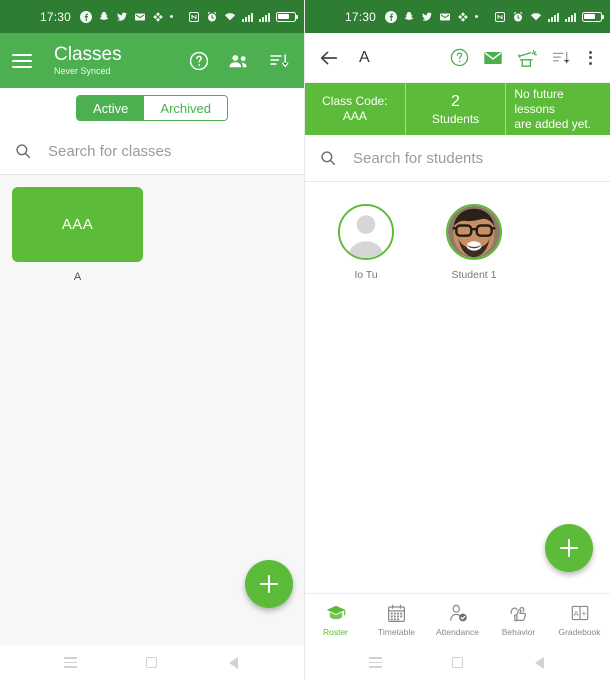 This screenshot has width=610, height=680. I want to click on nav-label-timetable: Timetable, so click(396, 632).